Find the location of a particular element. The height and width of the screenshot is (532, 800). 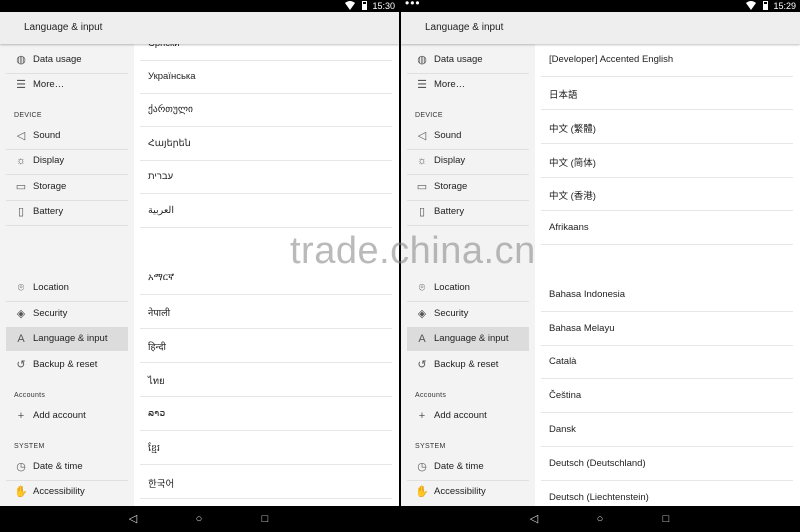

sidebar-item-label: Add account is located at coordinates (460, 415).